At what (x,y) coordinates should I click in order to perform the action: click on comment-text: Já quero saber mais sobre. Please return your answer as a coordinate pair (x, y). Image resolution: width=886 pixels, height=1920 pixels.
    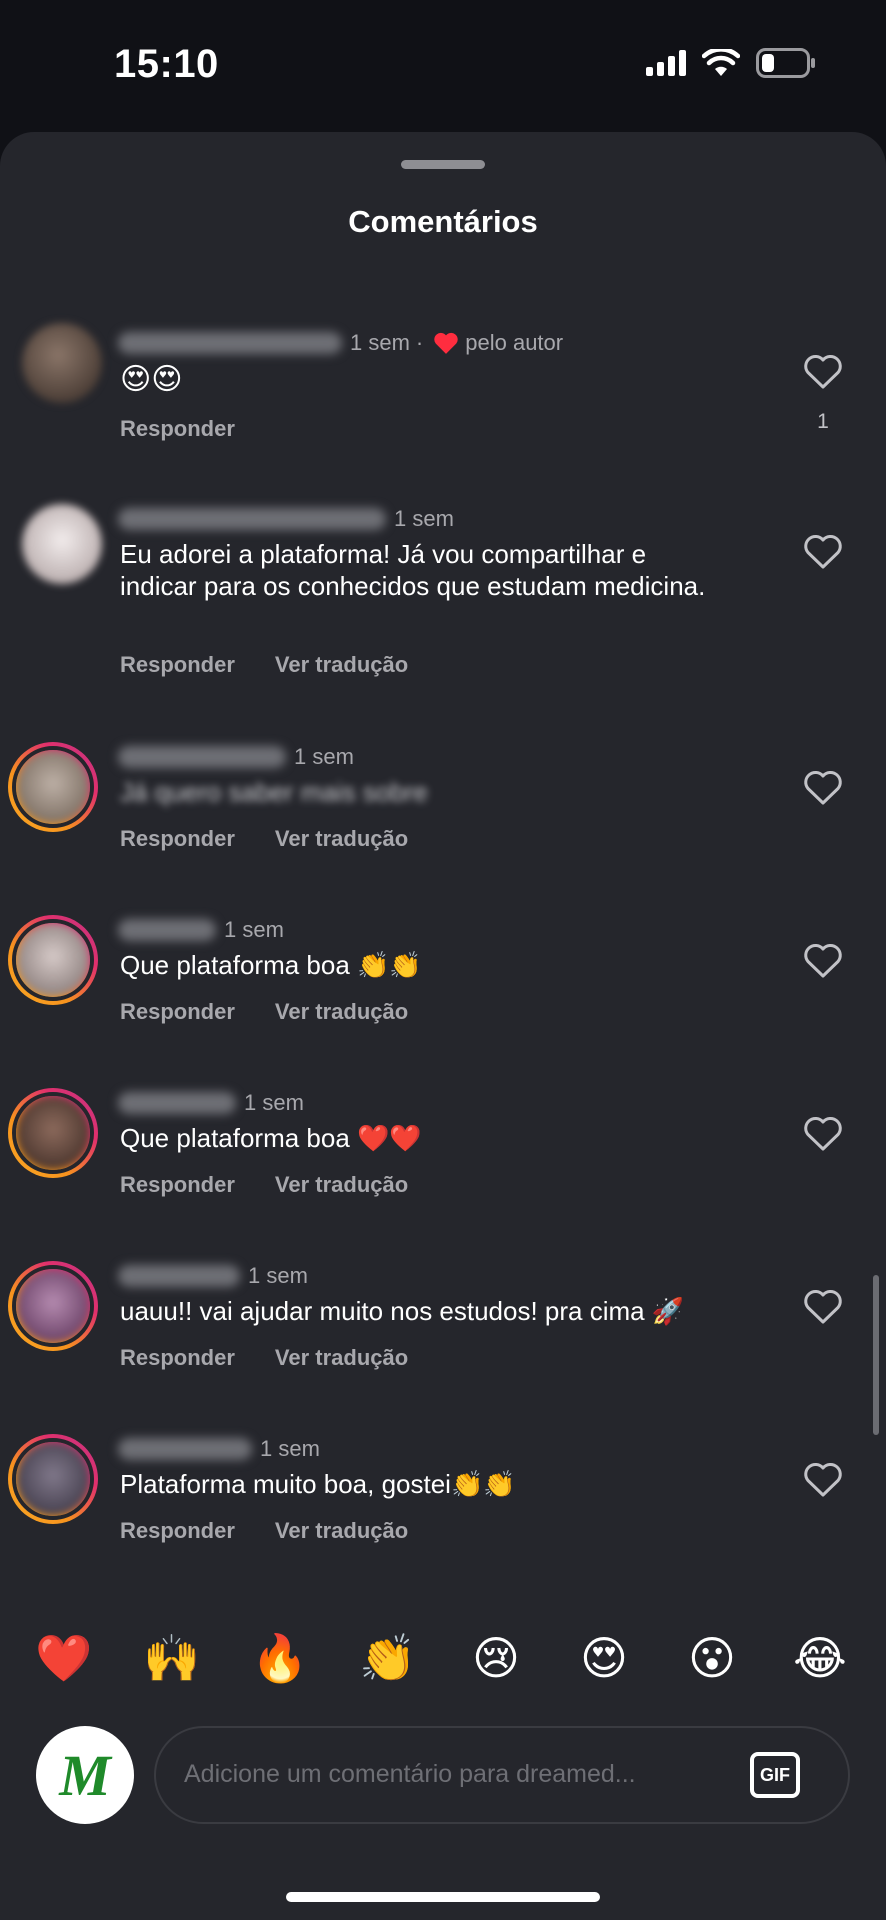
    Looking at the image, I should click on (274, 792).